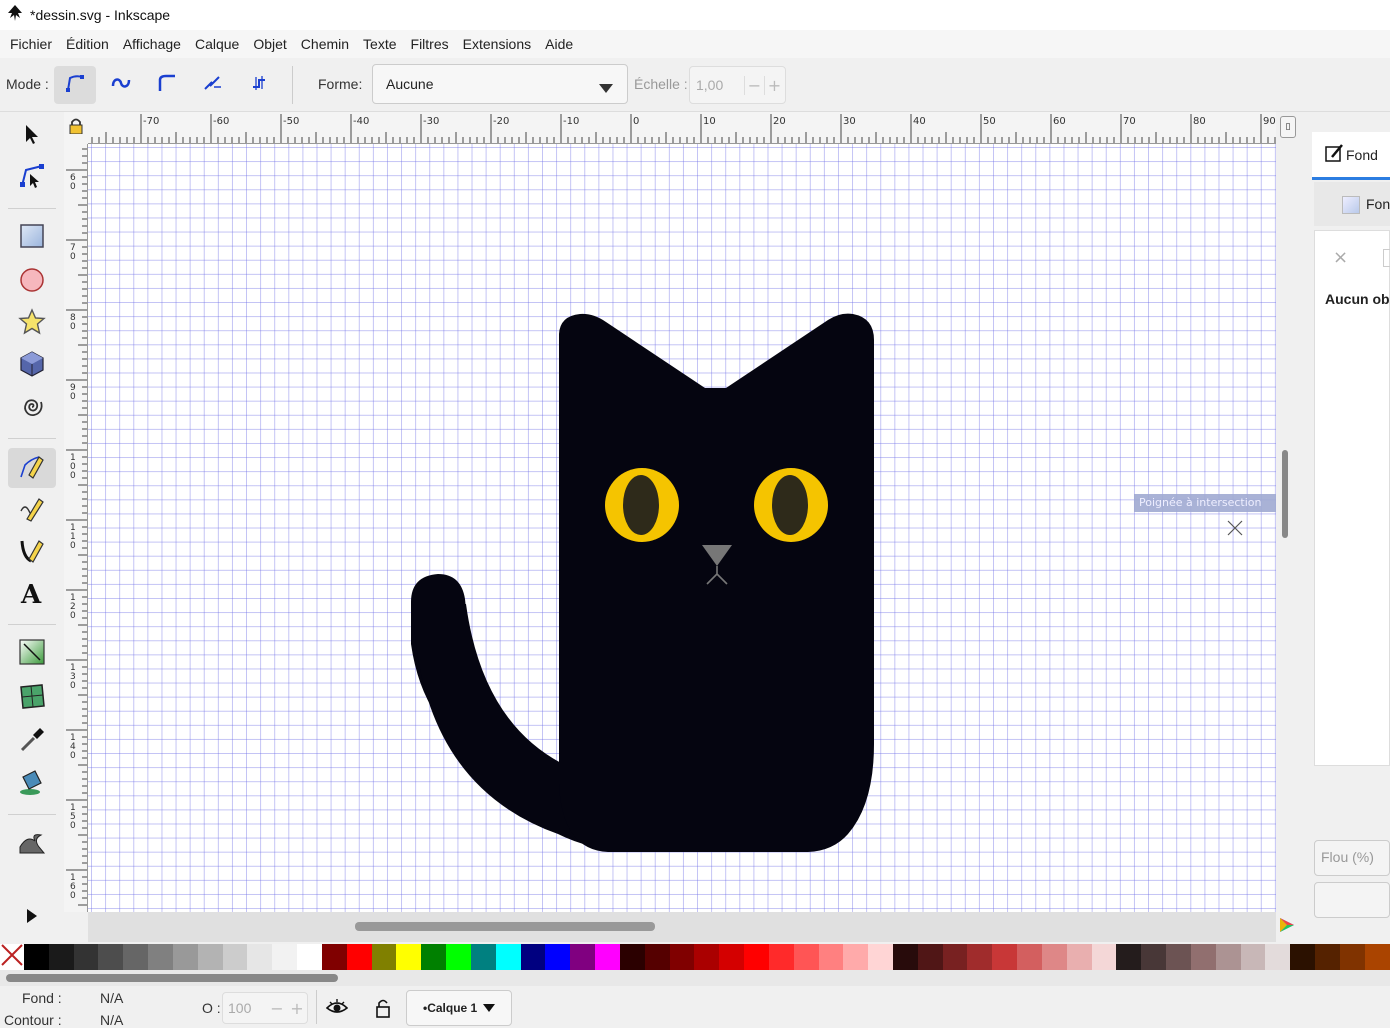 The height and width of the screenshot is (1028, 1390). I want to click on horizontal-scrollbar, so click(682, 927).